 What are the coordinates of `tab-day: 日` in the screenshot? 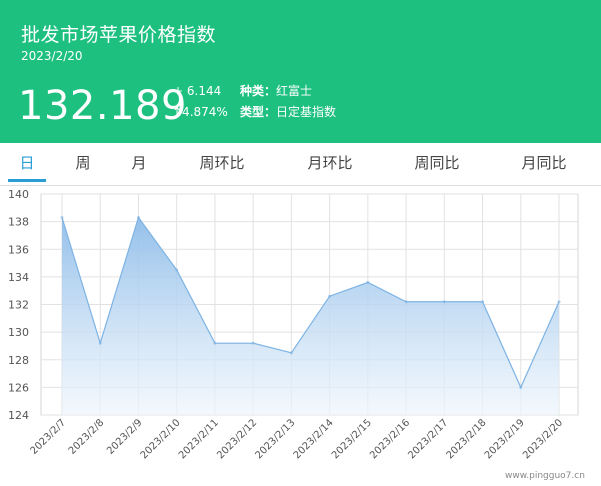 It's located at (27, 163).